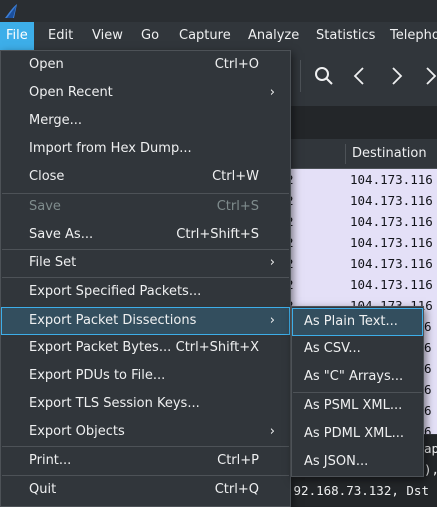  What do you see at coordinates (235, 176) in the screenshot?
I see `menu-item-shortcut: Ctrl+W` at bounding box center [235, 176].